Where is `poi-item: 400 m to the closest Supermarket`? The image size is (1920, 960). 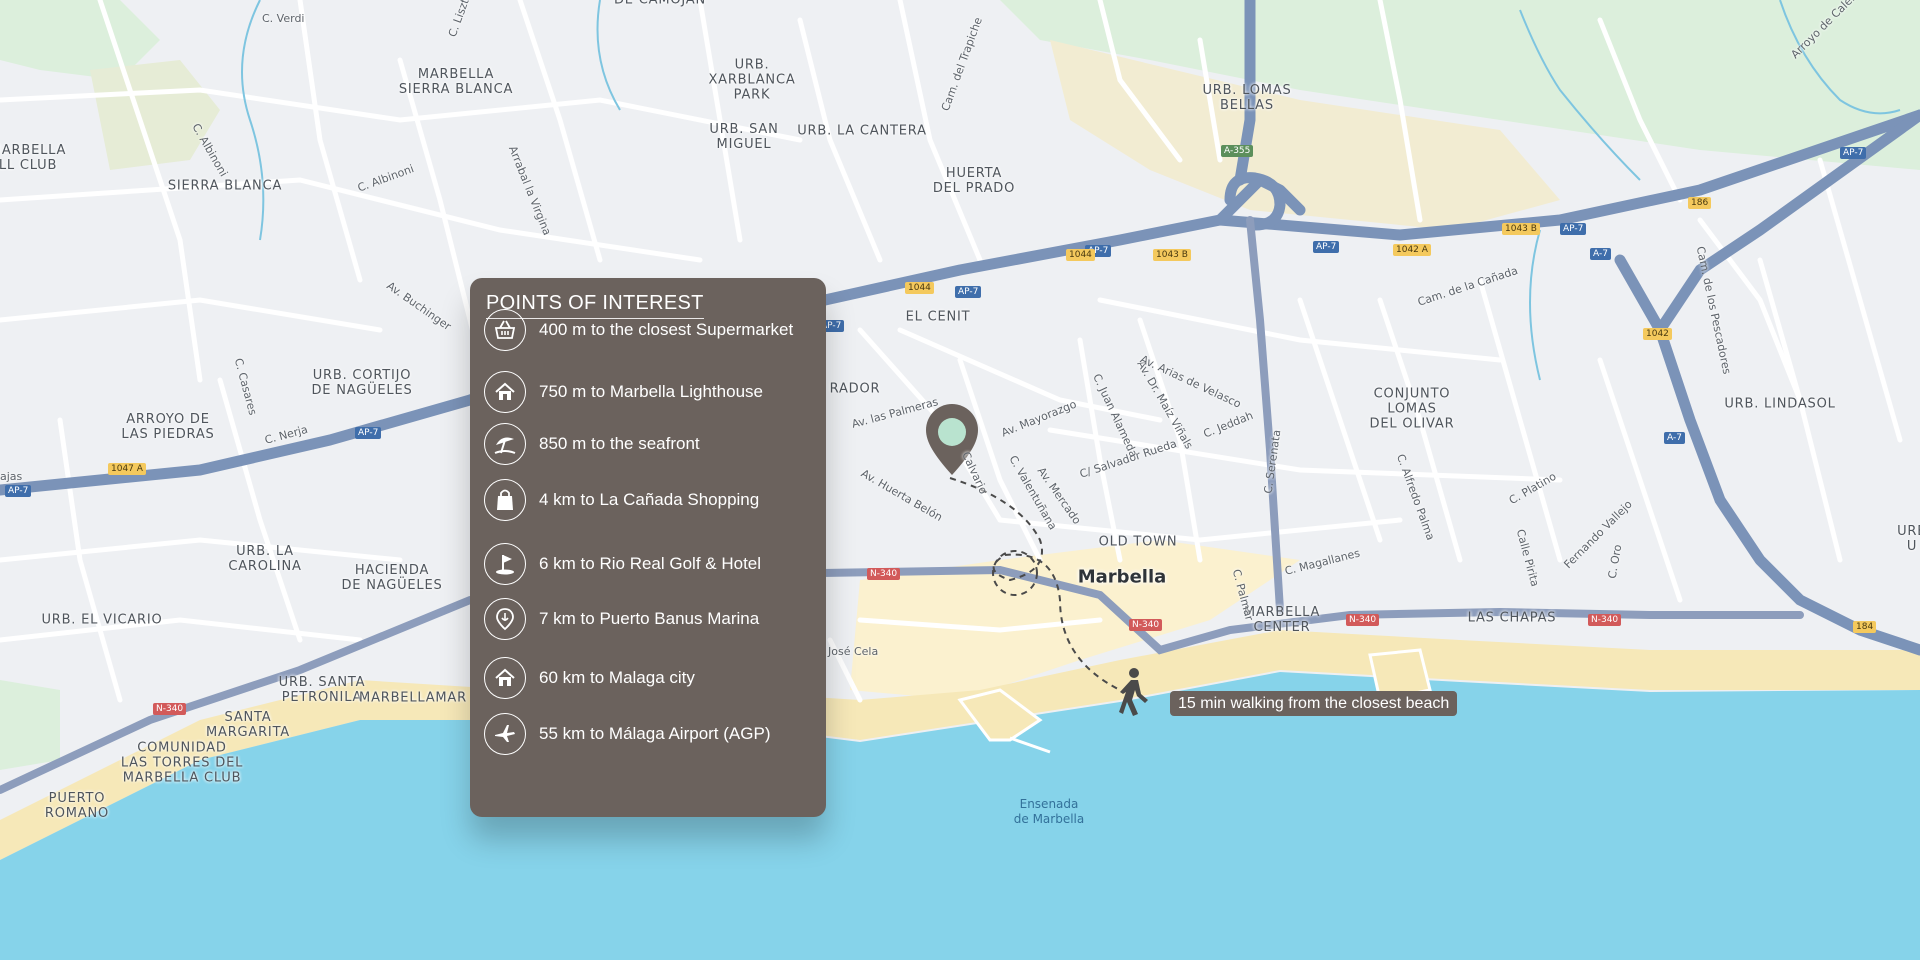
poi-item: 400 m to the closest Supermarket is located at coordinates (652, 330).